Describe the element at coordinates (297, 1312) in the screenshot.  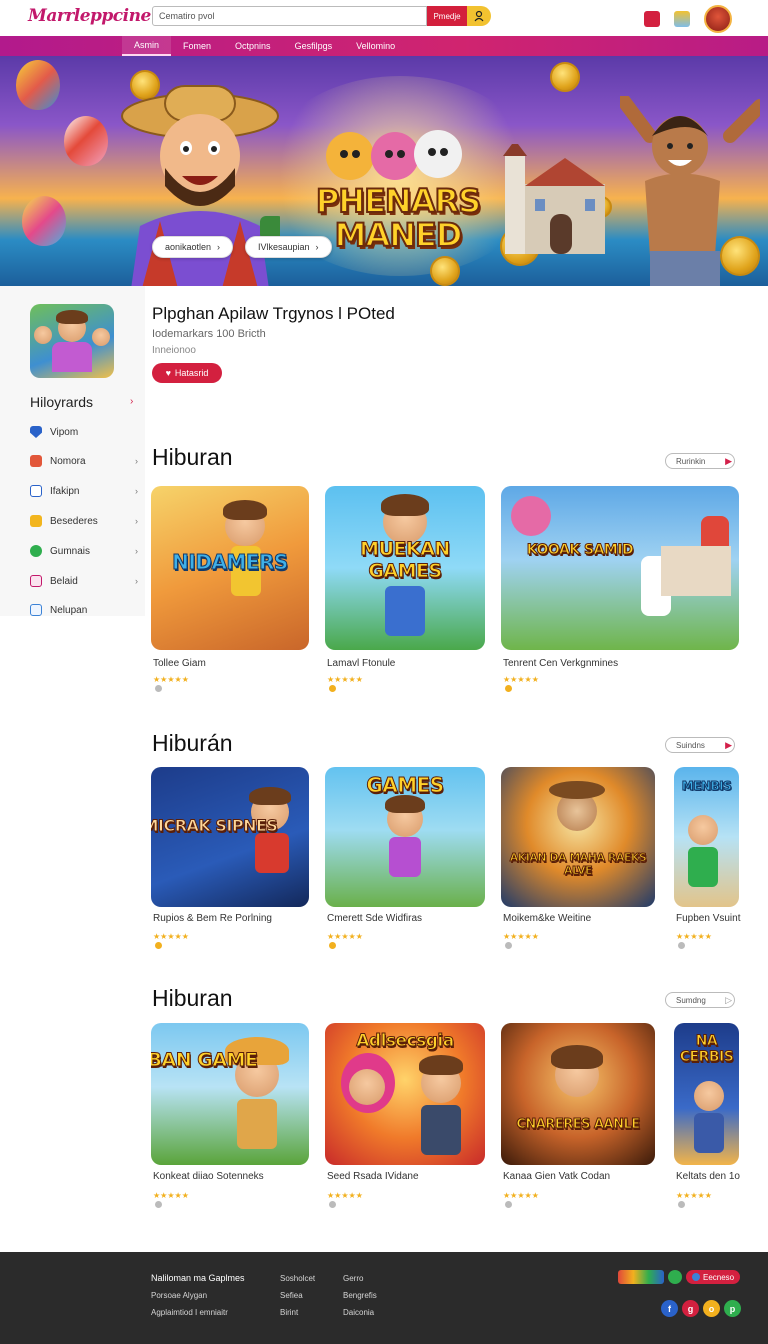
I see `footer-link: Birint` at that location.